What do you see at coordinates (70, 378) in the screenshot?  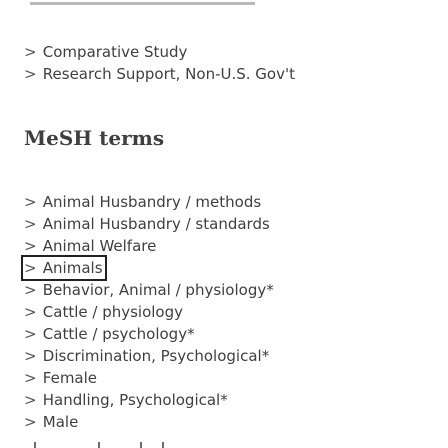 I see `mesh-term-label: Female` at bounding box center [70, 378].